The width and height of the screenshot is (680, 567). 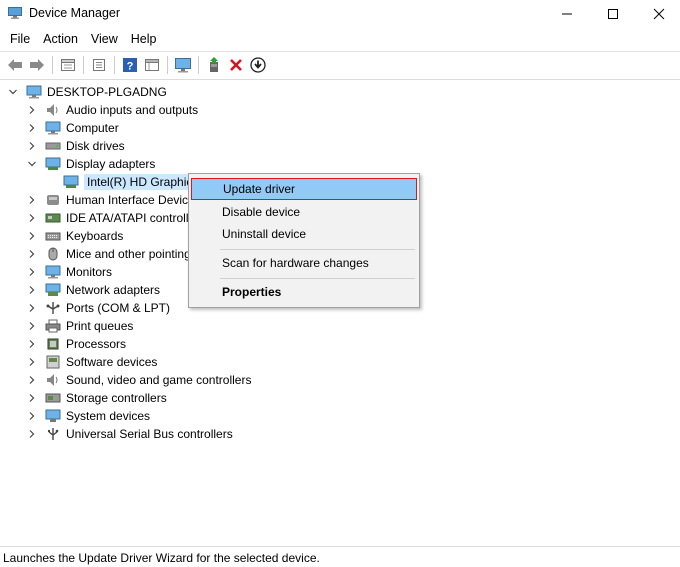 I want to click on tree-item-storage-controllers: Storage controllers, so click(x=97, y=398).